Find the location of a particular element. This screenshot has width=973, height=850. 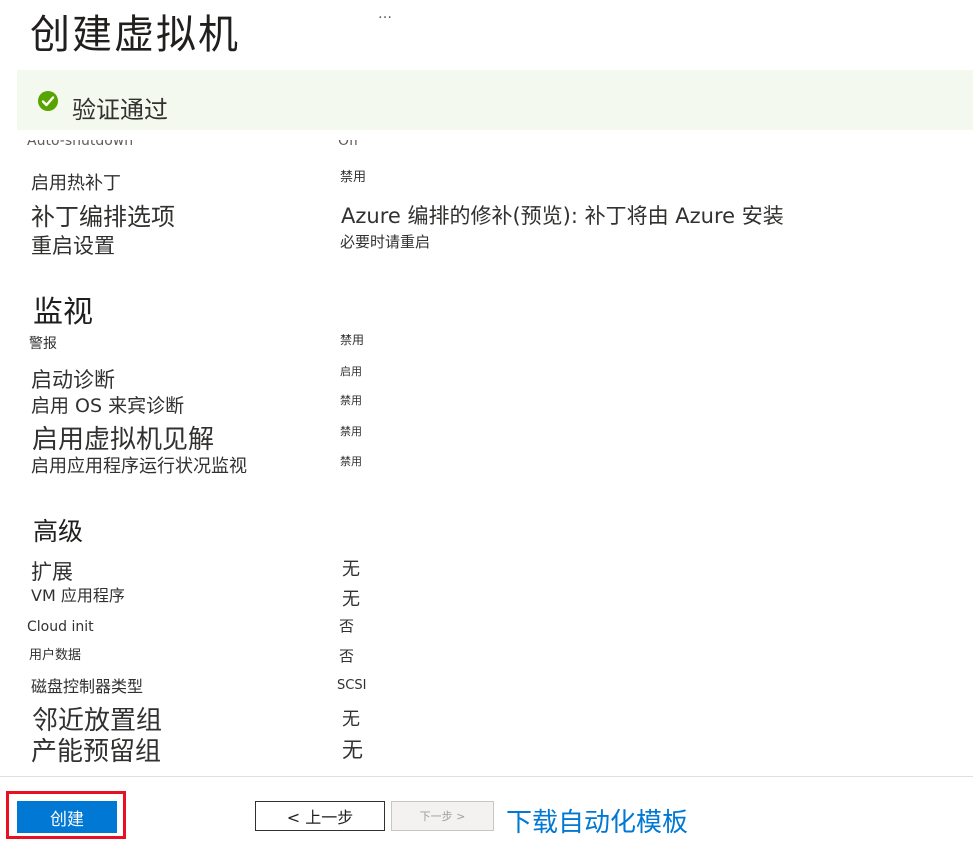

vm-applications-label: VM 应用程序 is located at coordinates (78, 595).